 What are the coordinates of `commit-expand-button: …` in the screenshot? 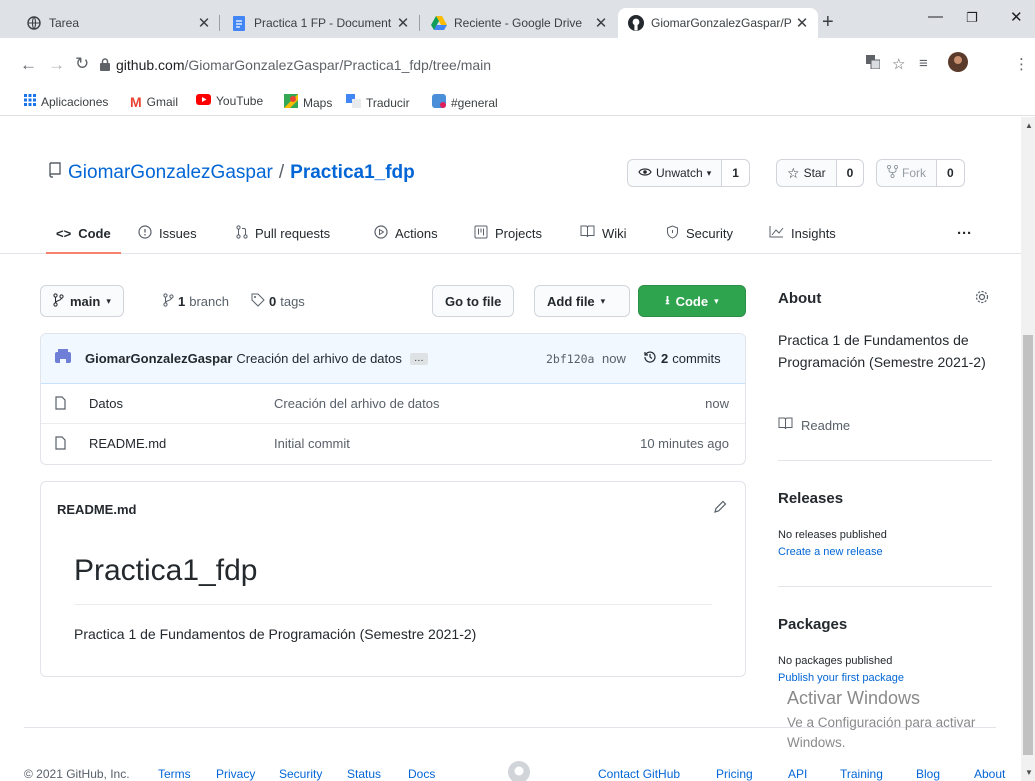 It's located at (418, 358).